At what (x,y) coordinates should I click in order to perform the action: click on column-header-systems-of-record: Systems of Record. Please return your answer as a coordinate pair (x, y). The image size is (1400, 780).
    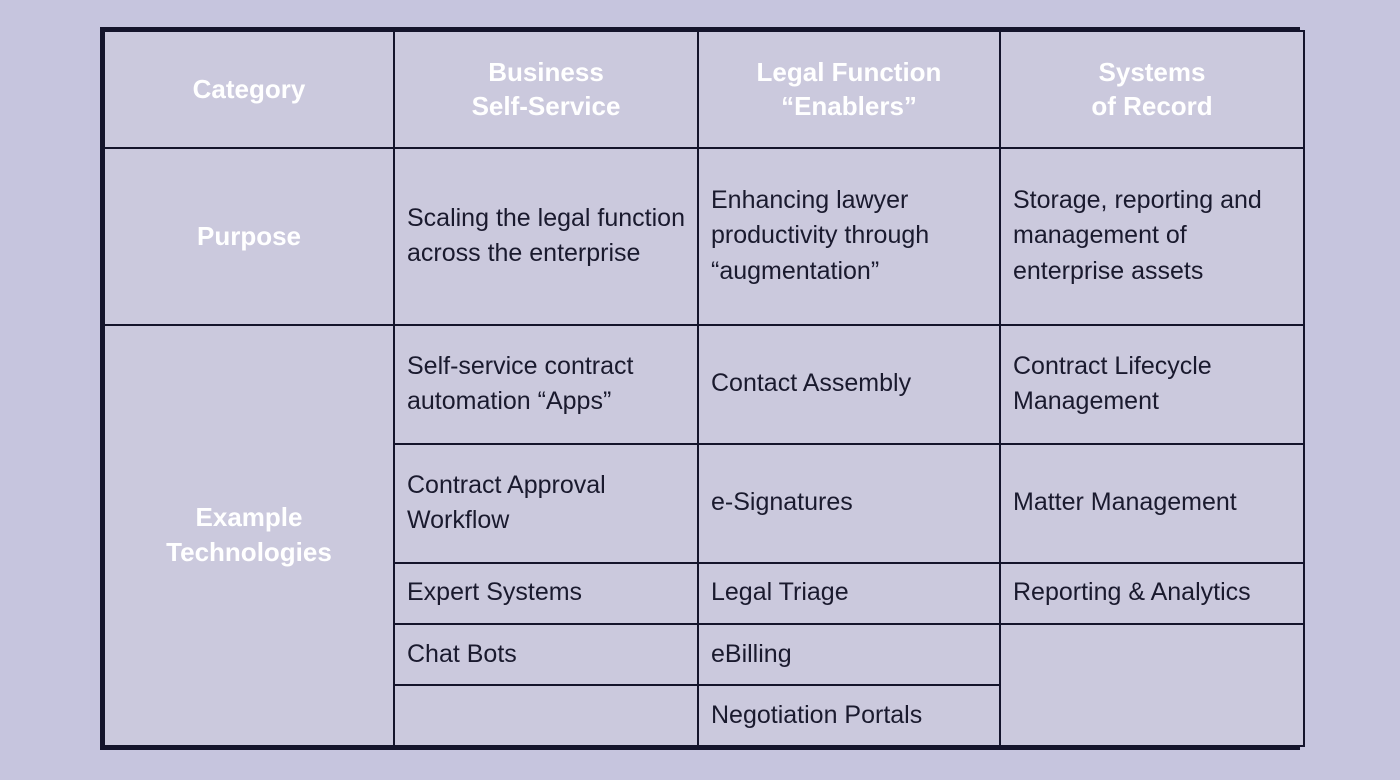
    Looking at the image, I should click on (1152, 89).